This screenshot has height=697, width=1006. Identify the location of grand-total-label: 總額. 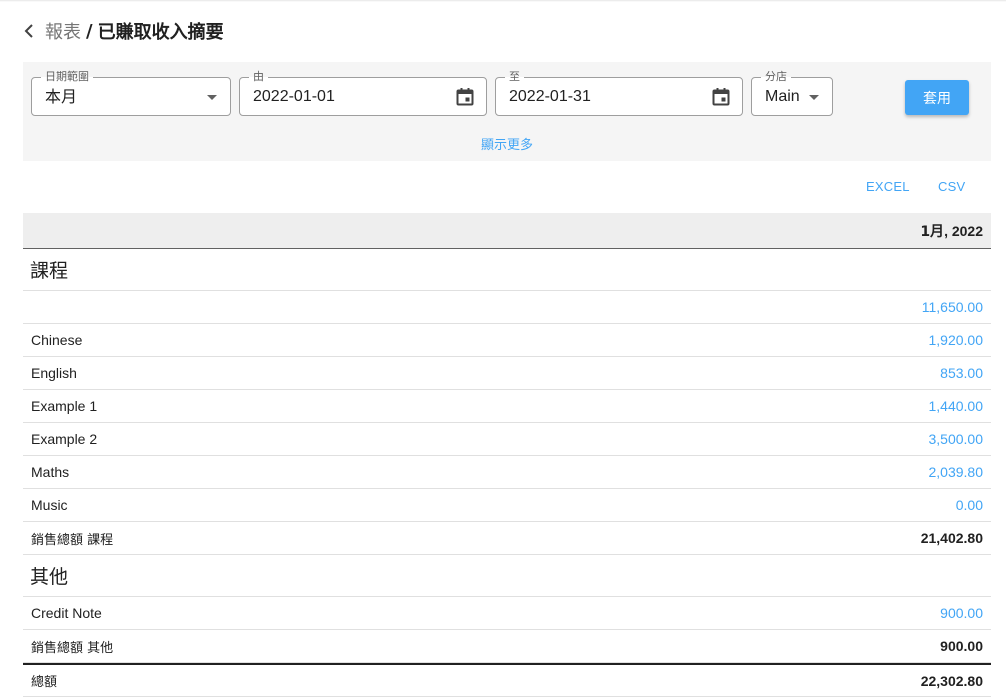
(44, 682).